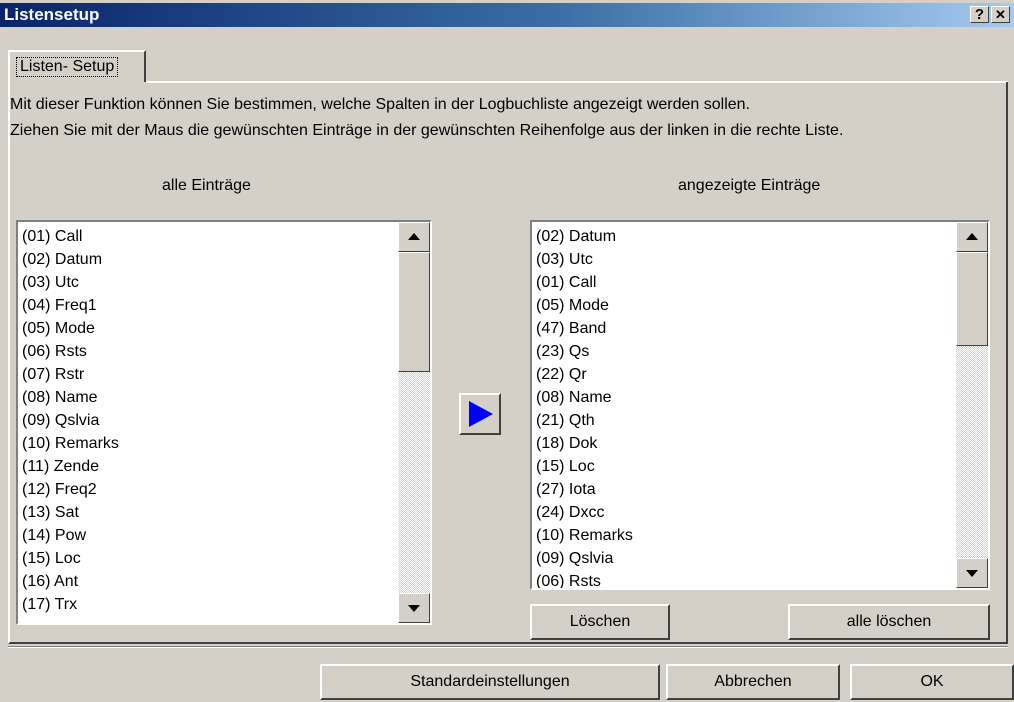 The height and width of the screenshot is (702, 1014). Describe the element at coordinates (52, 14) in the screenshot. I see `window-title: Listensetup` at that location.